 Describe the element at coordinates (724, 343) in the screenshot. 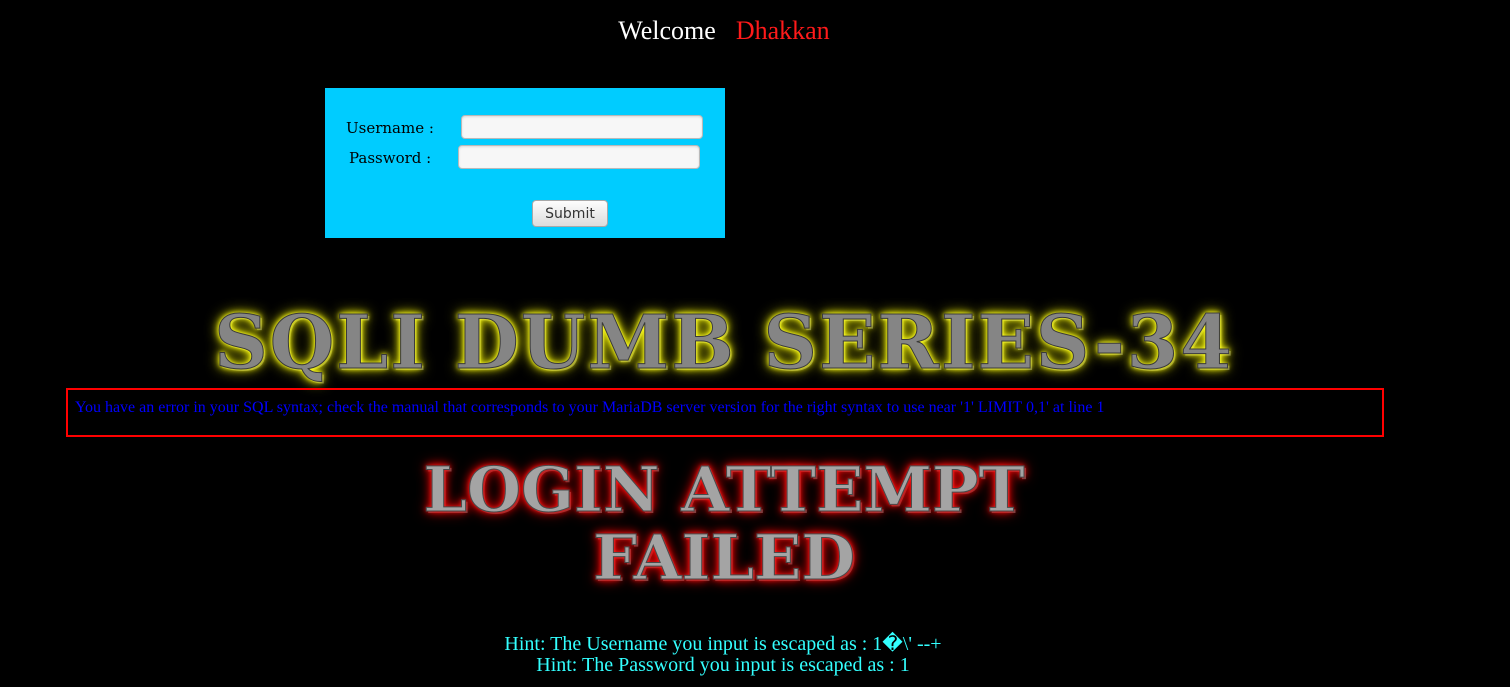

I see `sqli-series-banner: SQLI DUMB SERIES-34` at that location.